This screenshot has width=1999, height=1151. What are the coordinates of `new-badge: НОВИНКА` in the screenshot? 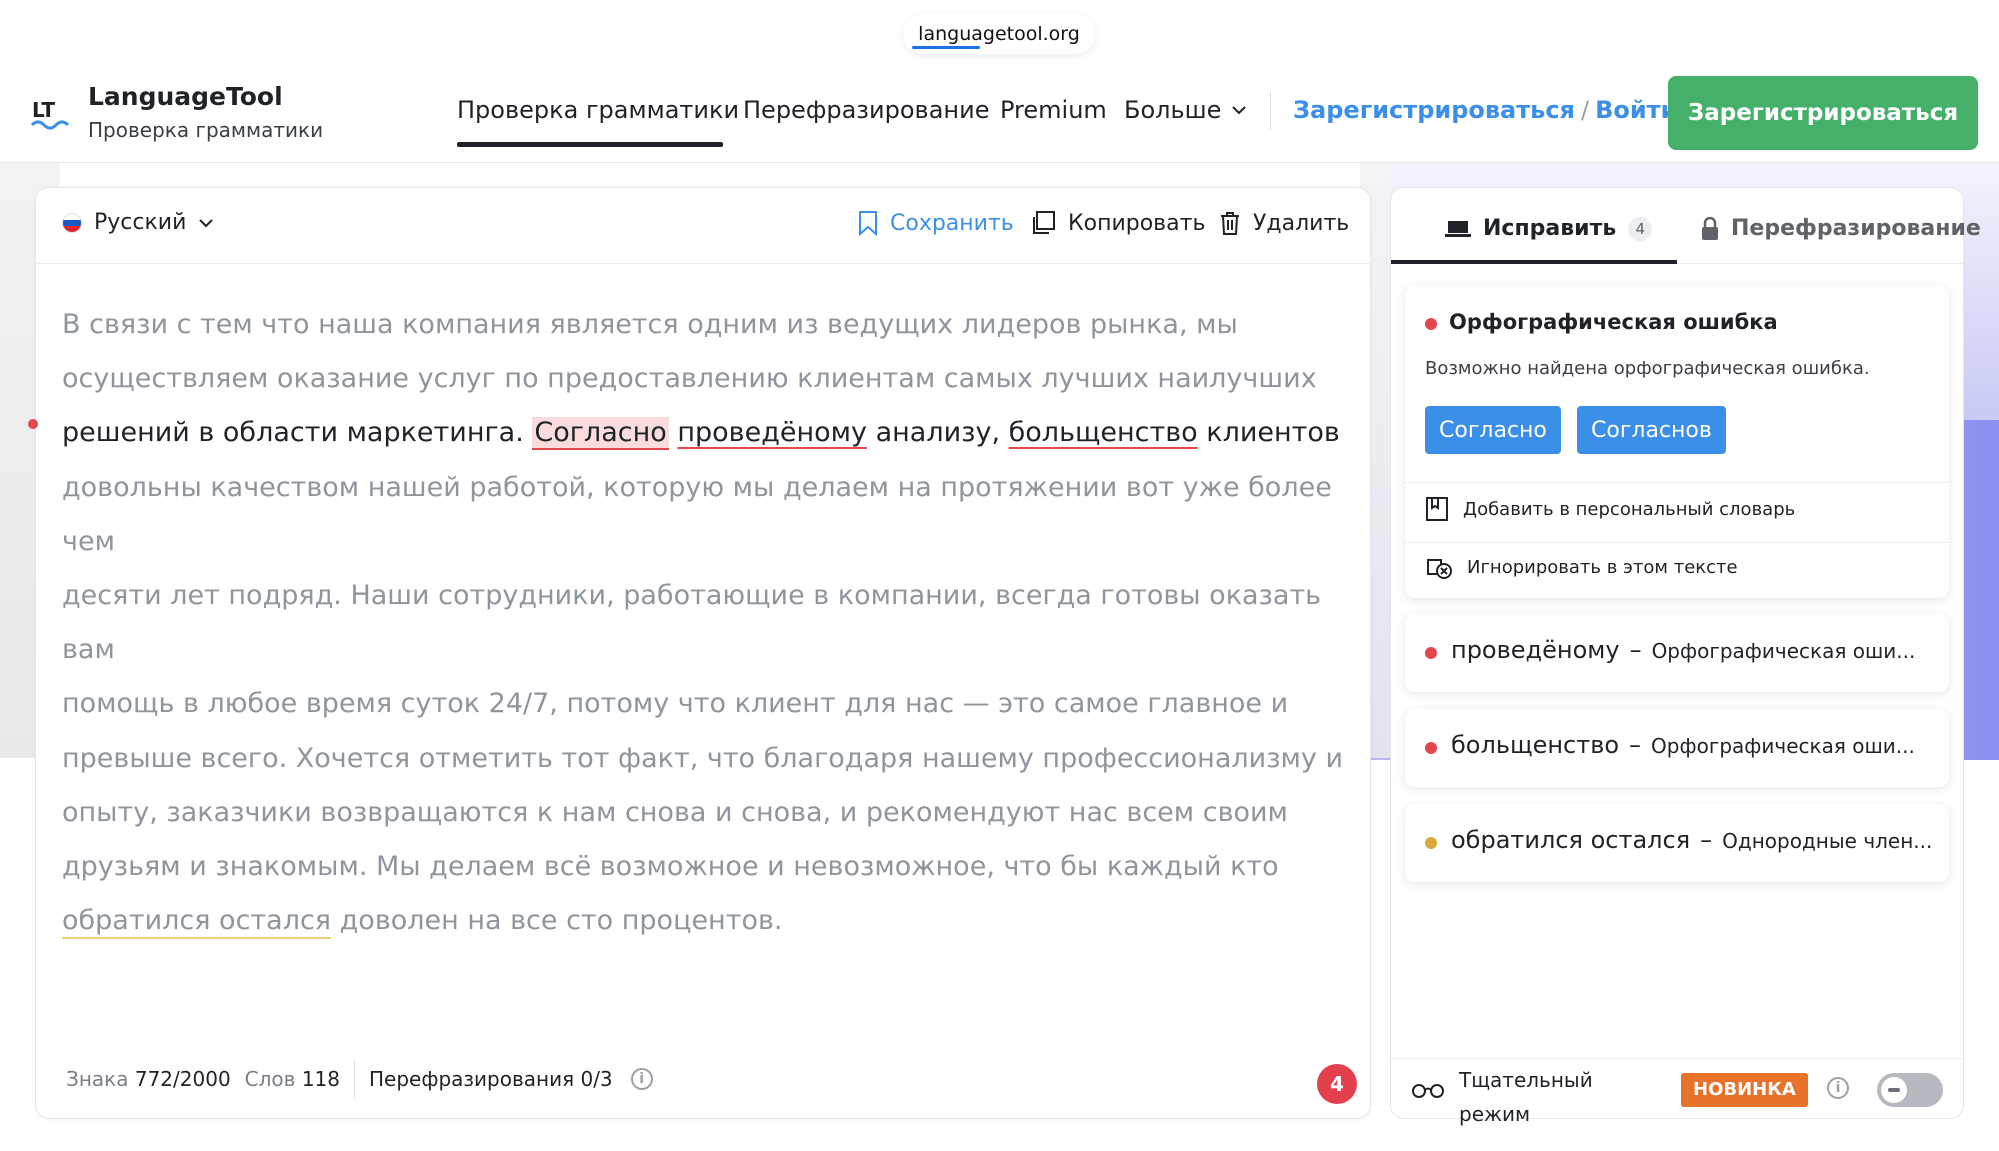 It's located at (1744, 1090).